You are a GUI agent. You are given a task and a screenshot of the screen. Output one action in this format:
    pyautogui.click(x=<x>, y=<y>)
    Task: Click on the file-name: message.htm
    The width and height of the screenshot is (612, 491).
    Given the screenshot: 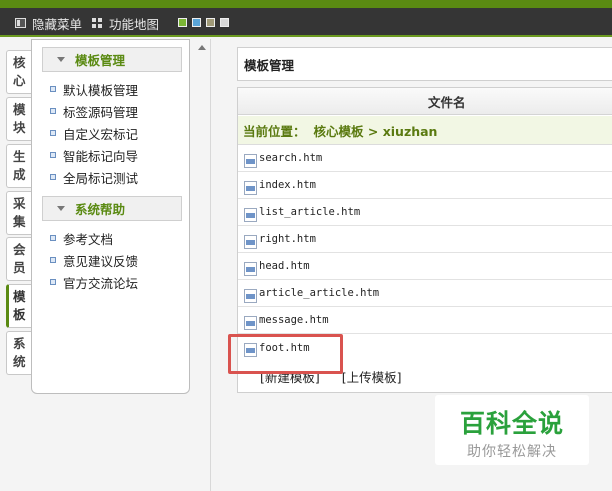 What is the action you would take?
    pyautogui.click(x=294, y=320)
    